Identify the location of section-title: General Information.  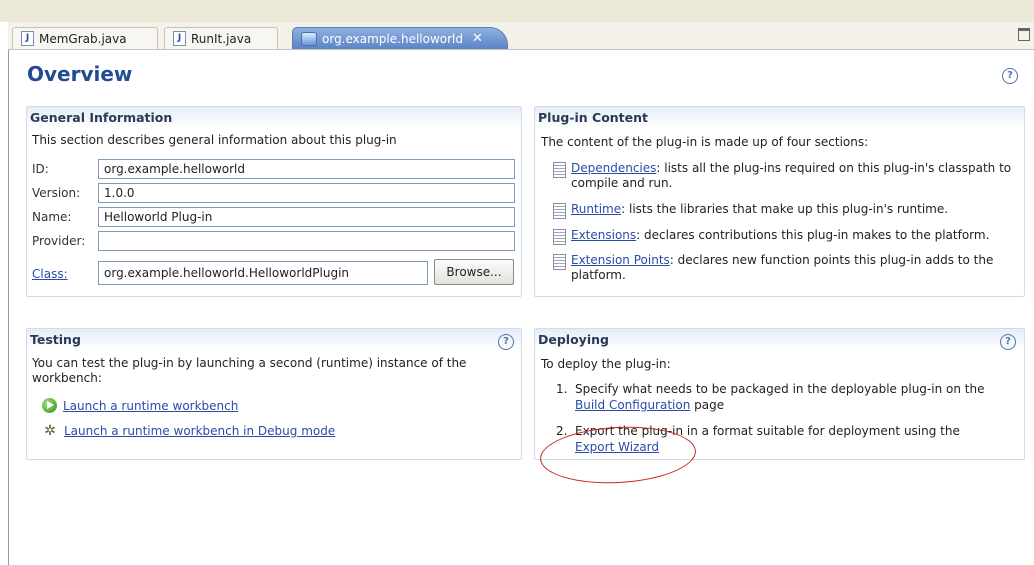
(101, 117).